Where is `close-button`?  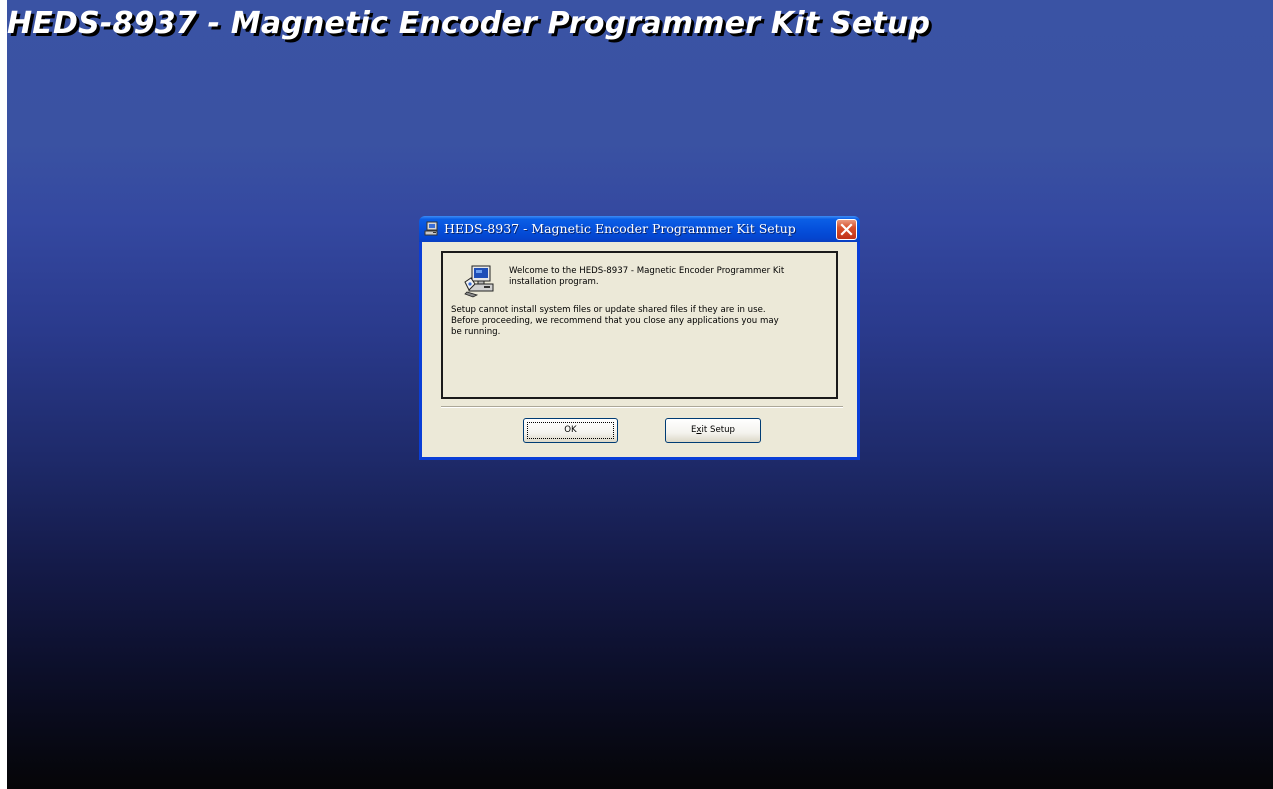 close-button is located at coordinates (846, 229).